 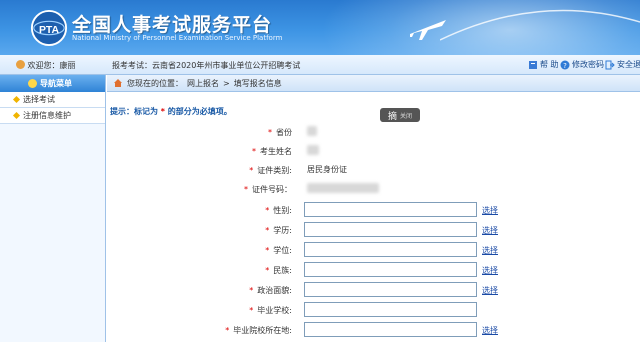 I want to click on sidebar-header-label: 导航菜单, so click(x=56, y=83).